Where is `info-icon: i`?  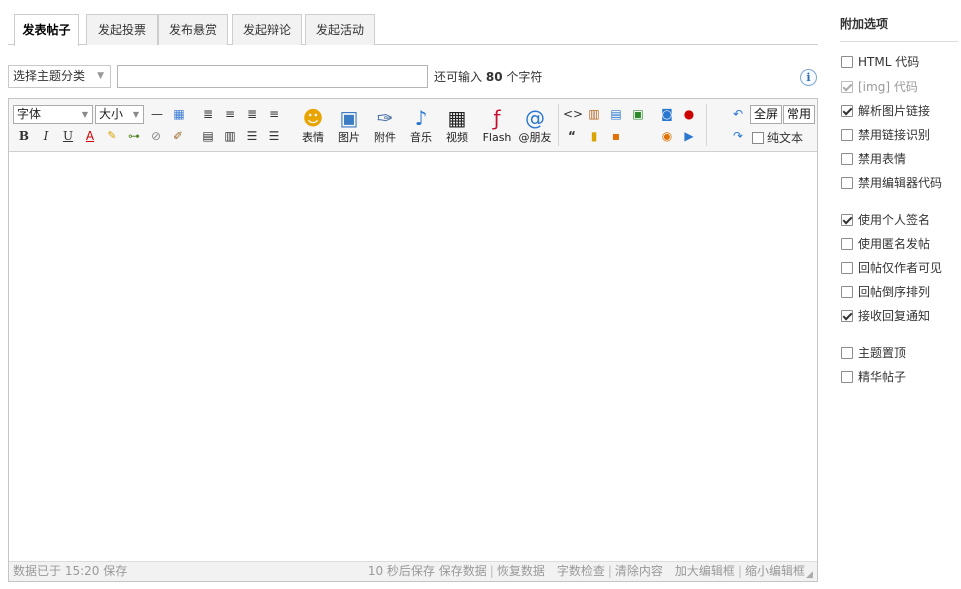
info-icon: i is located at coordinates (808, 77).